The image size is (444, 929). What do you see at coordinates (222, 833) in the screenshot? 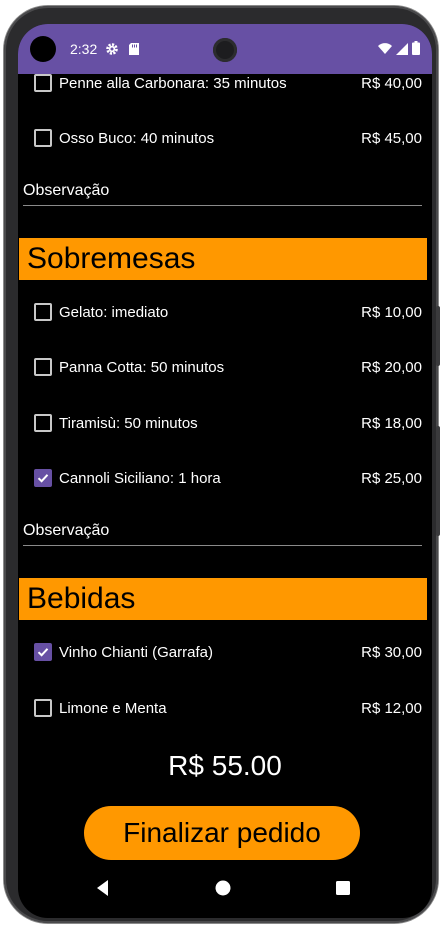
I see `finalize-order-button: Finalizar pedido` at bounding box center [222, 833].